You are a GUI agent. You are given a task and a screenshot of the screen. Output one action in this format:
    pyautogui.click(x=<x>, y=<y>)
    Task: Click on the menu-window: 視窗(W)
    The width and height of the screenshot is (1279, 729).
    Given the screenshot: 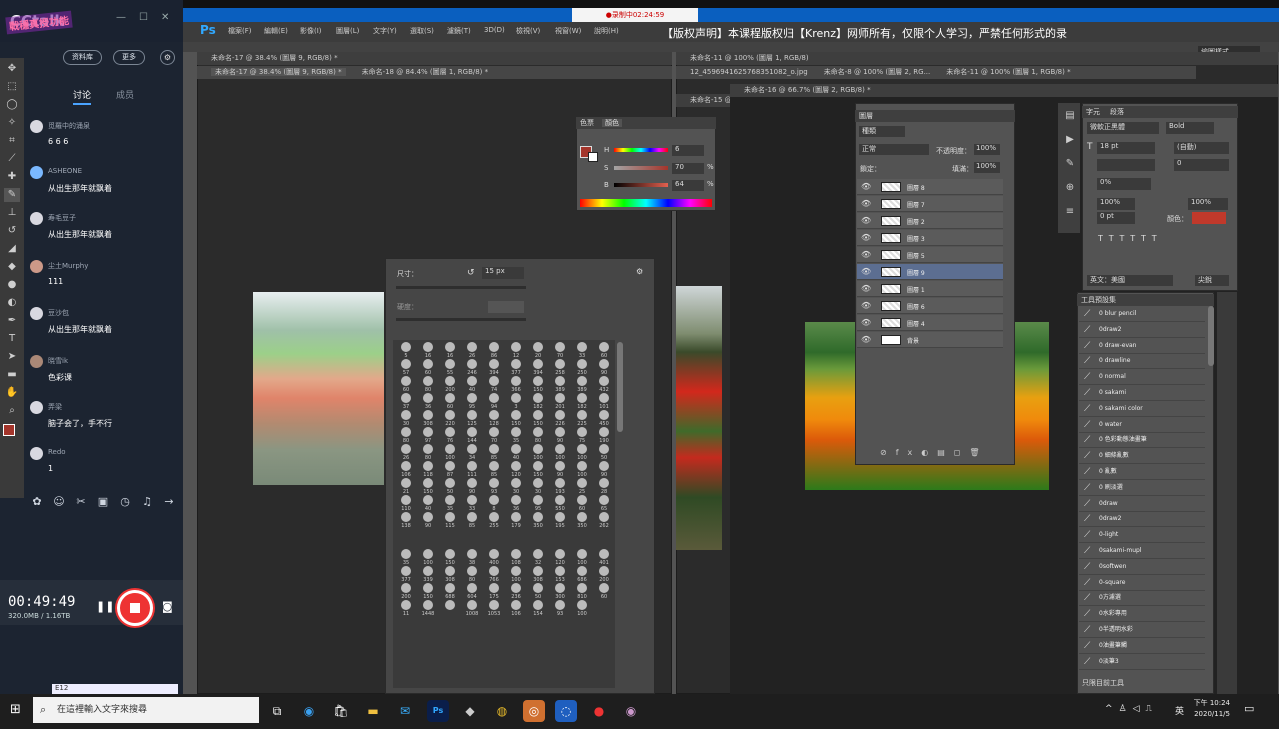 What is the action you would take?
    pyautogui.click(x=568, y=31)
    